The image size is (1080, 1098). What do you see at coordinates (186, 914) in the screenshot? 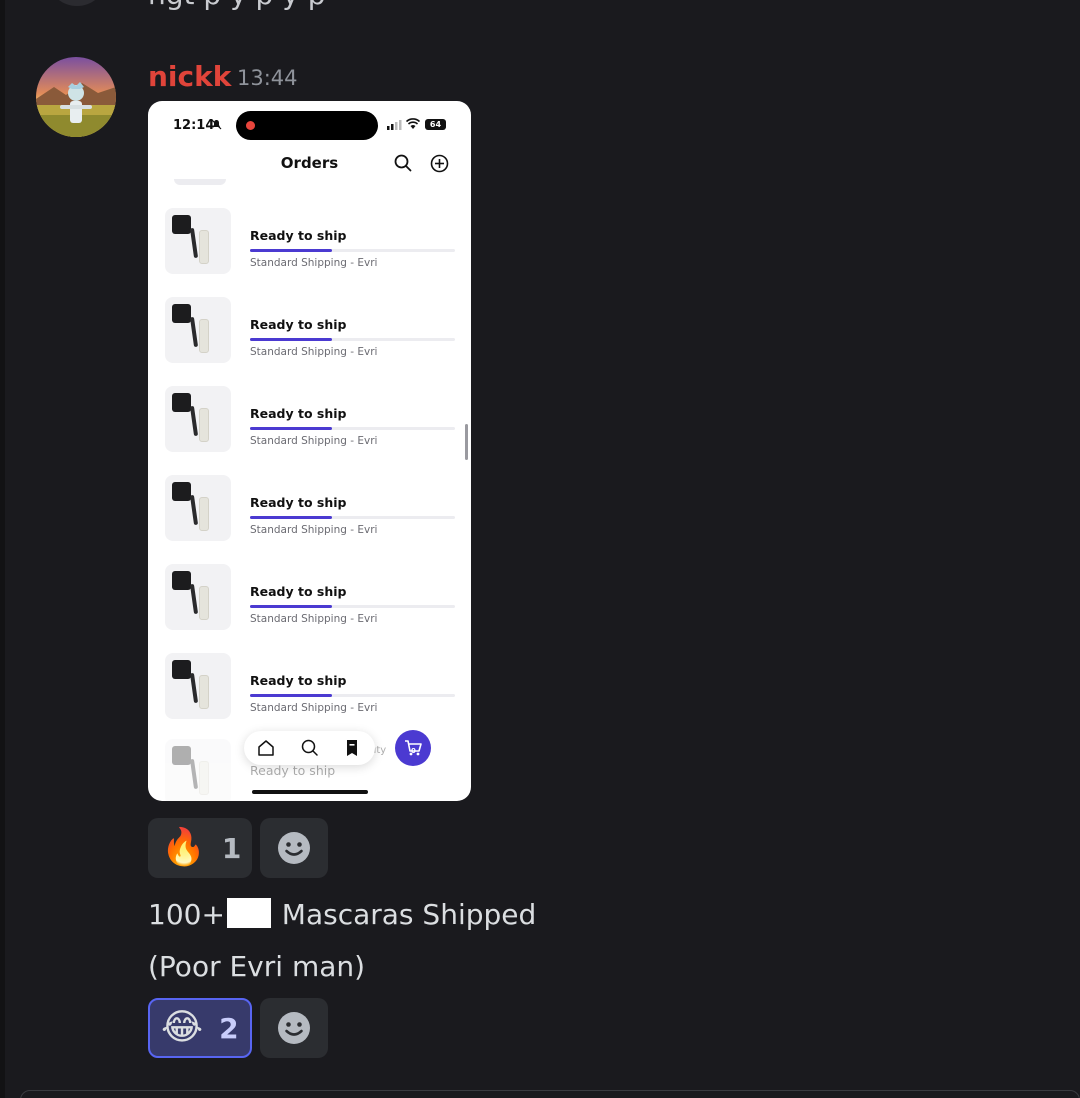
I see `message-text-prefix: 100+` at bounding box center [186, 914].